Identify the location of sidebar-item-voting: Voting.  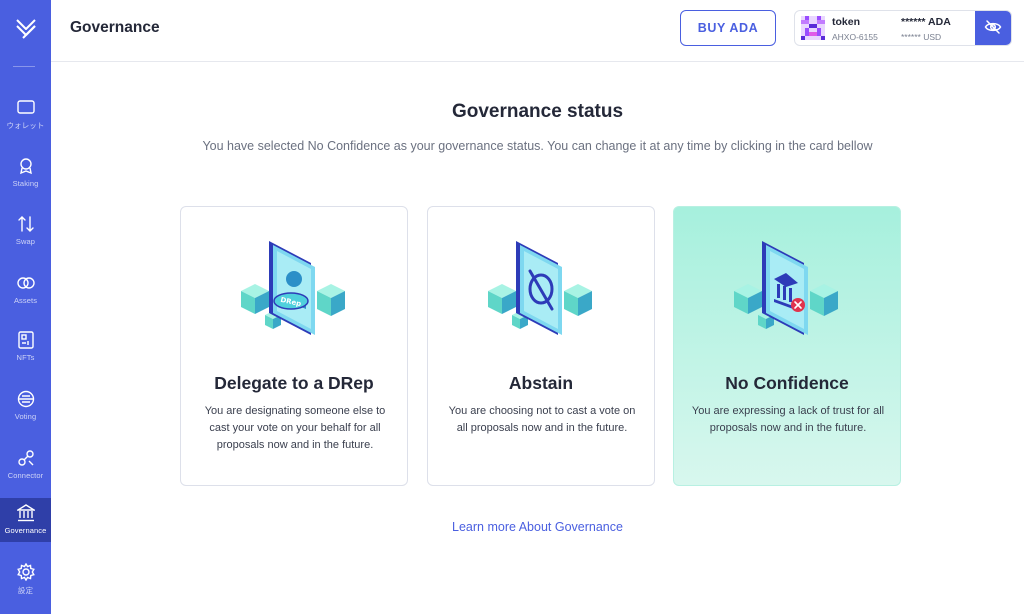
(25, 406).